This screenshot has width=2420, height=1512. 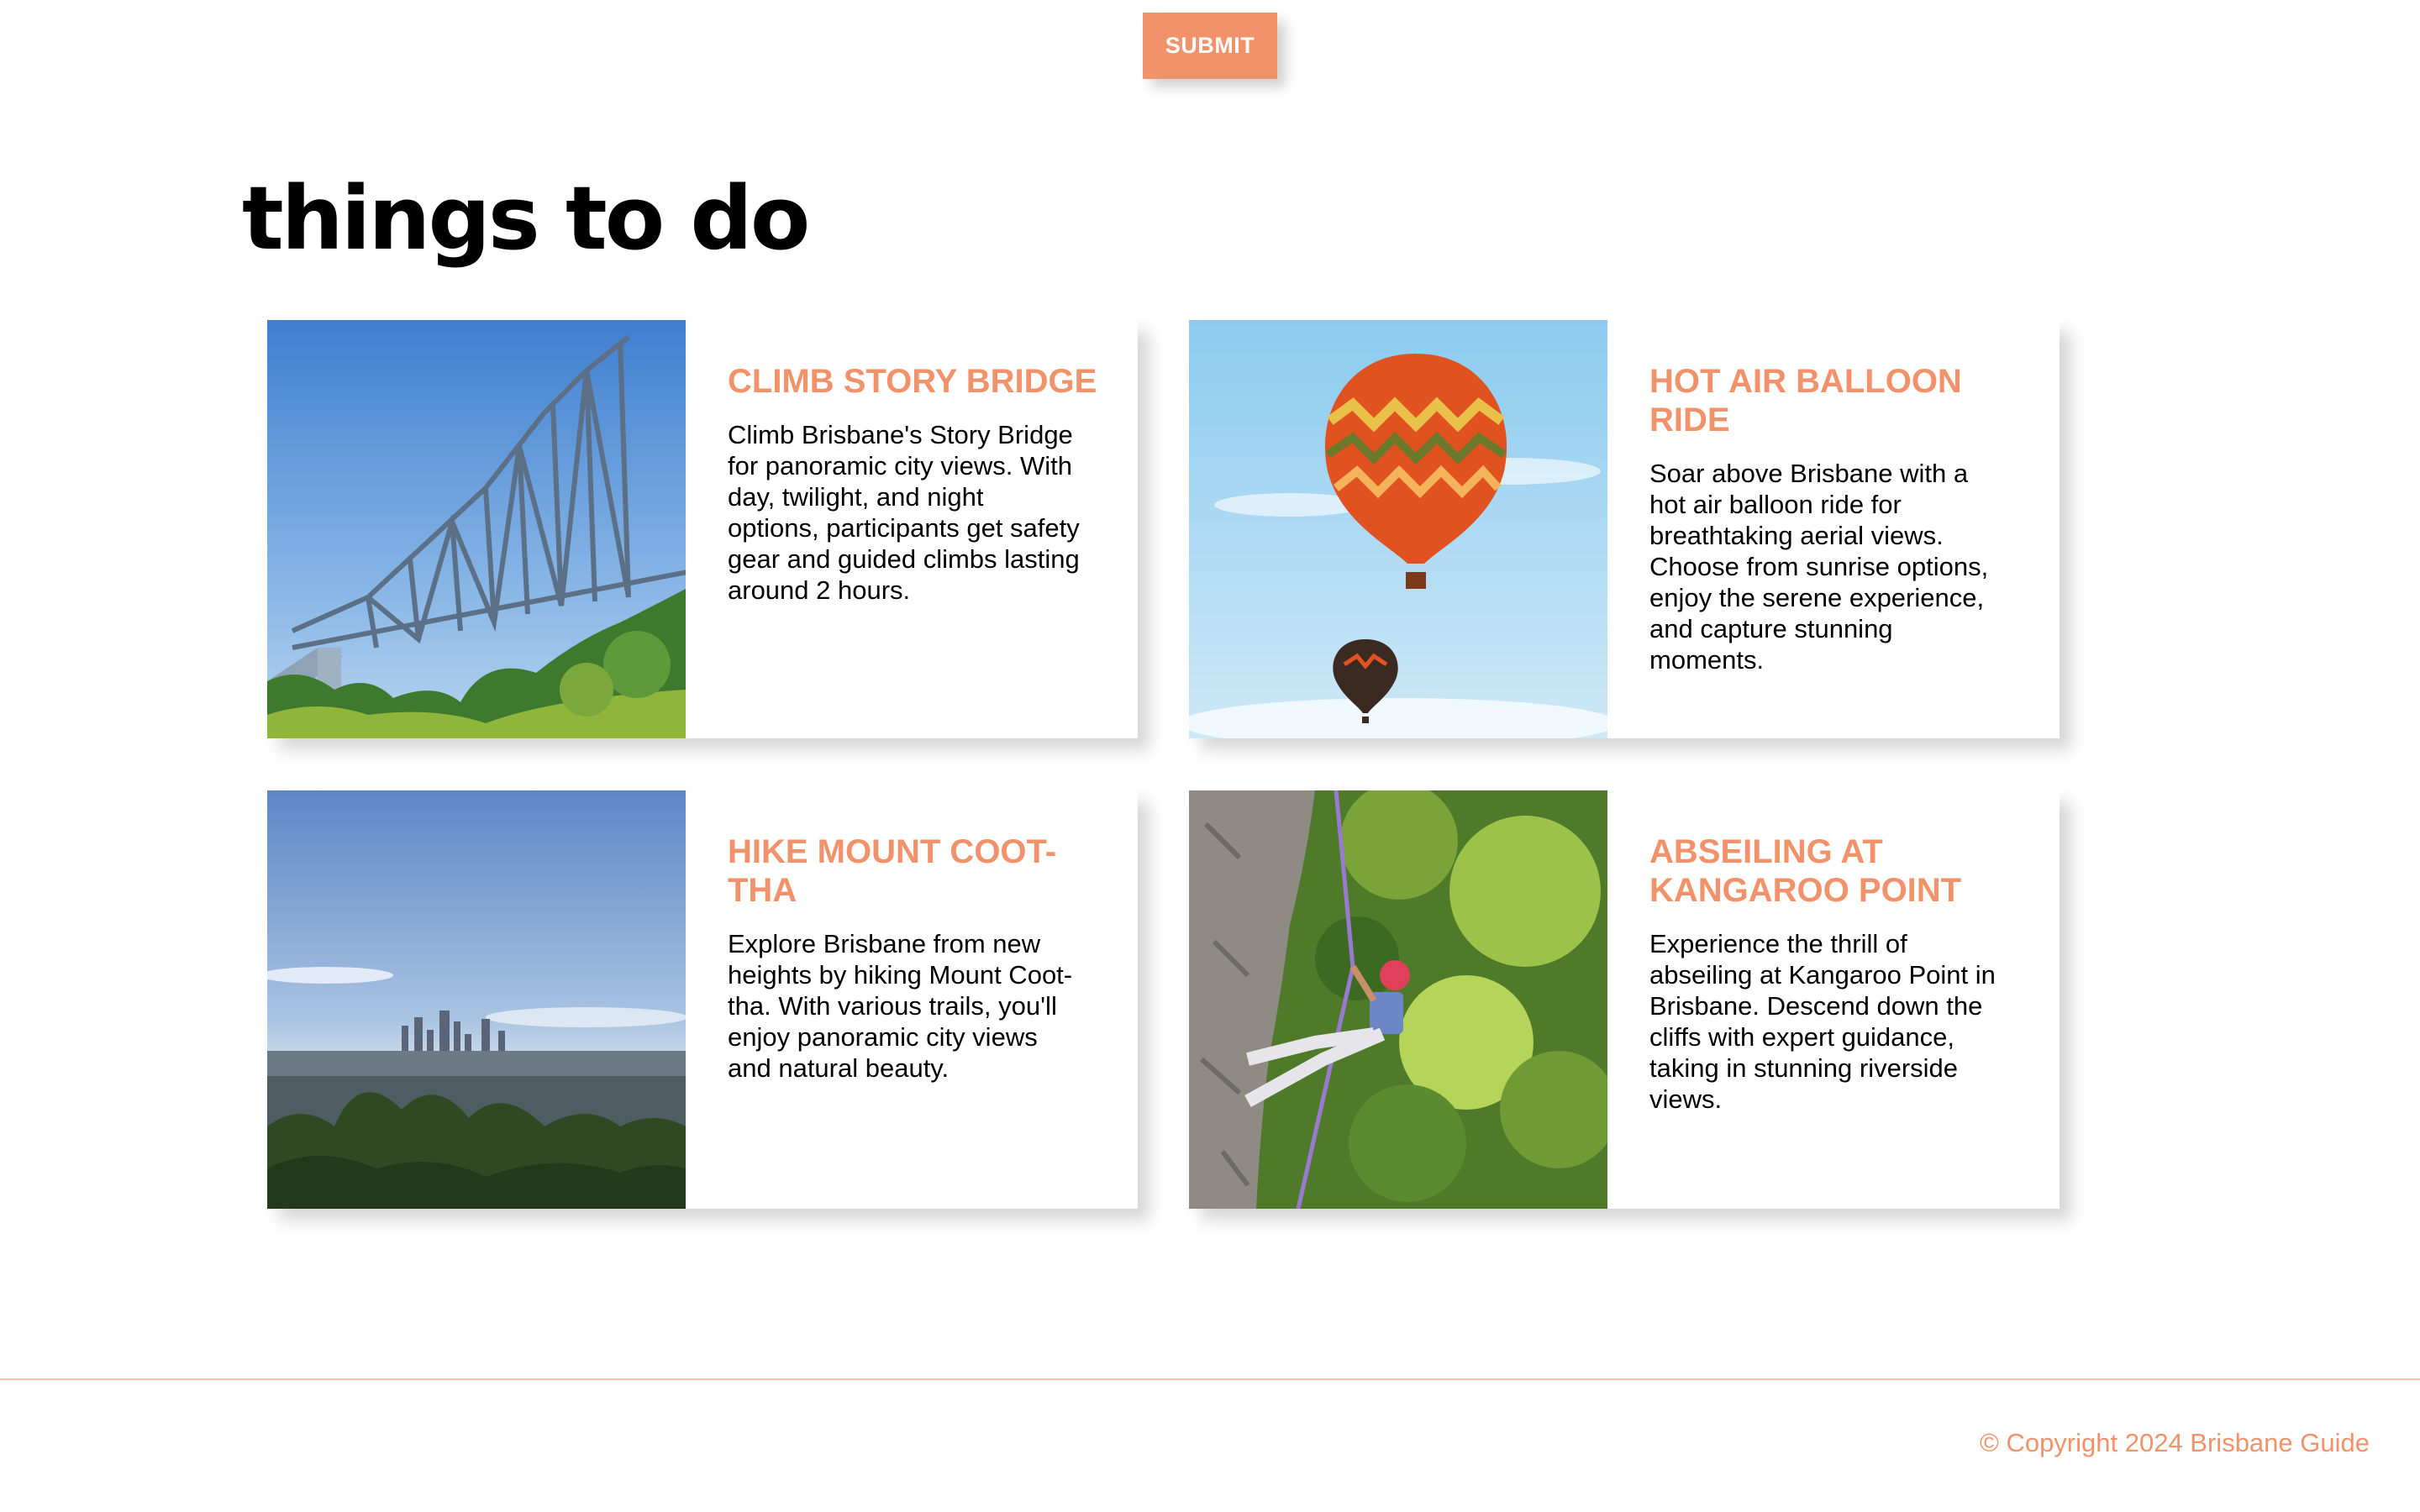 I want to click on story-bridge-image, so click(x=477, y=529).